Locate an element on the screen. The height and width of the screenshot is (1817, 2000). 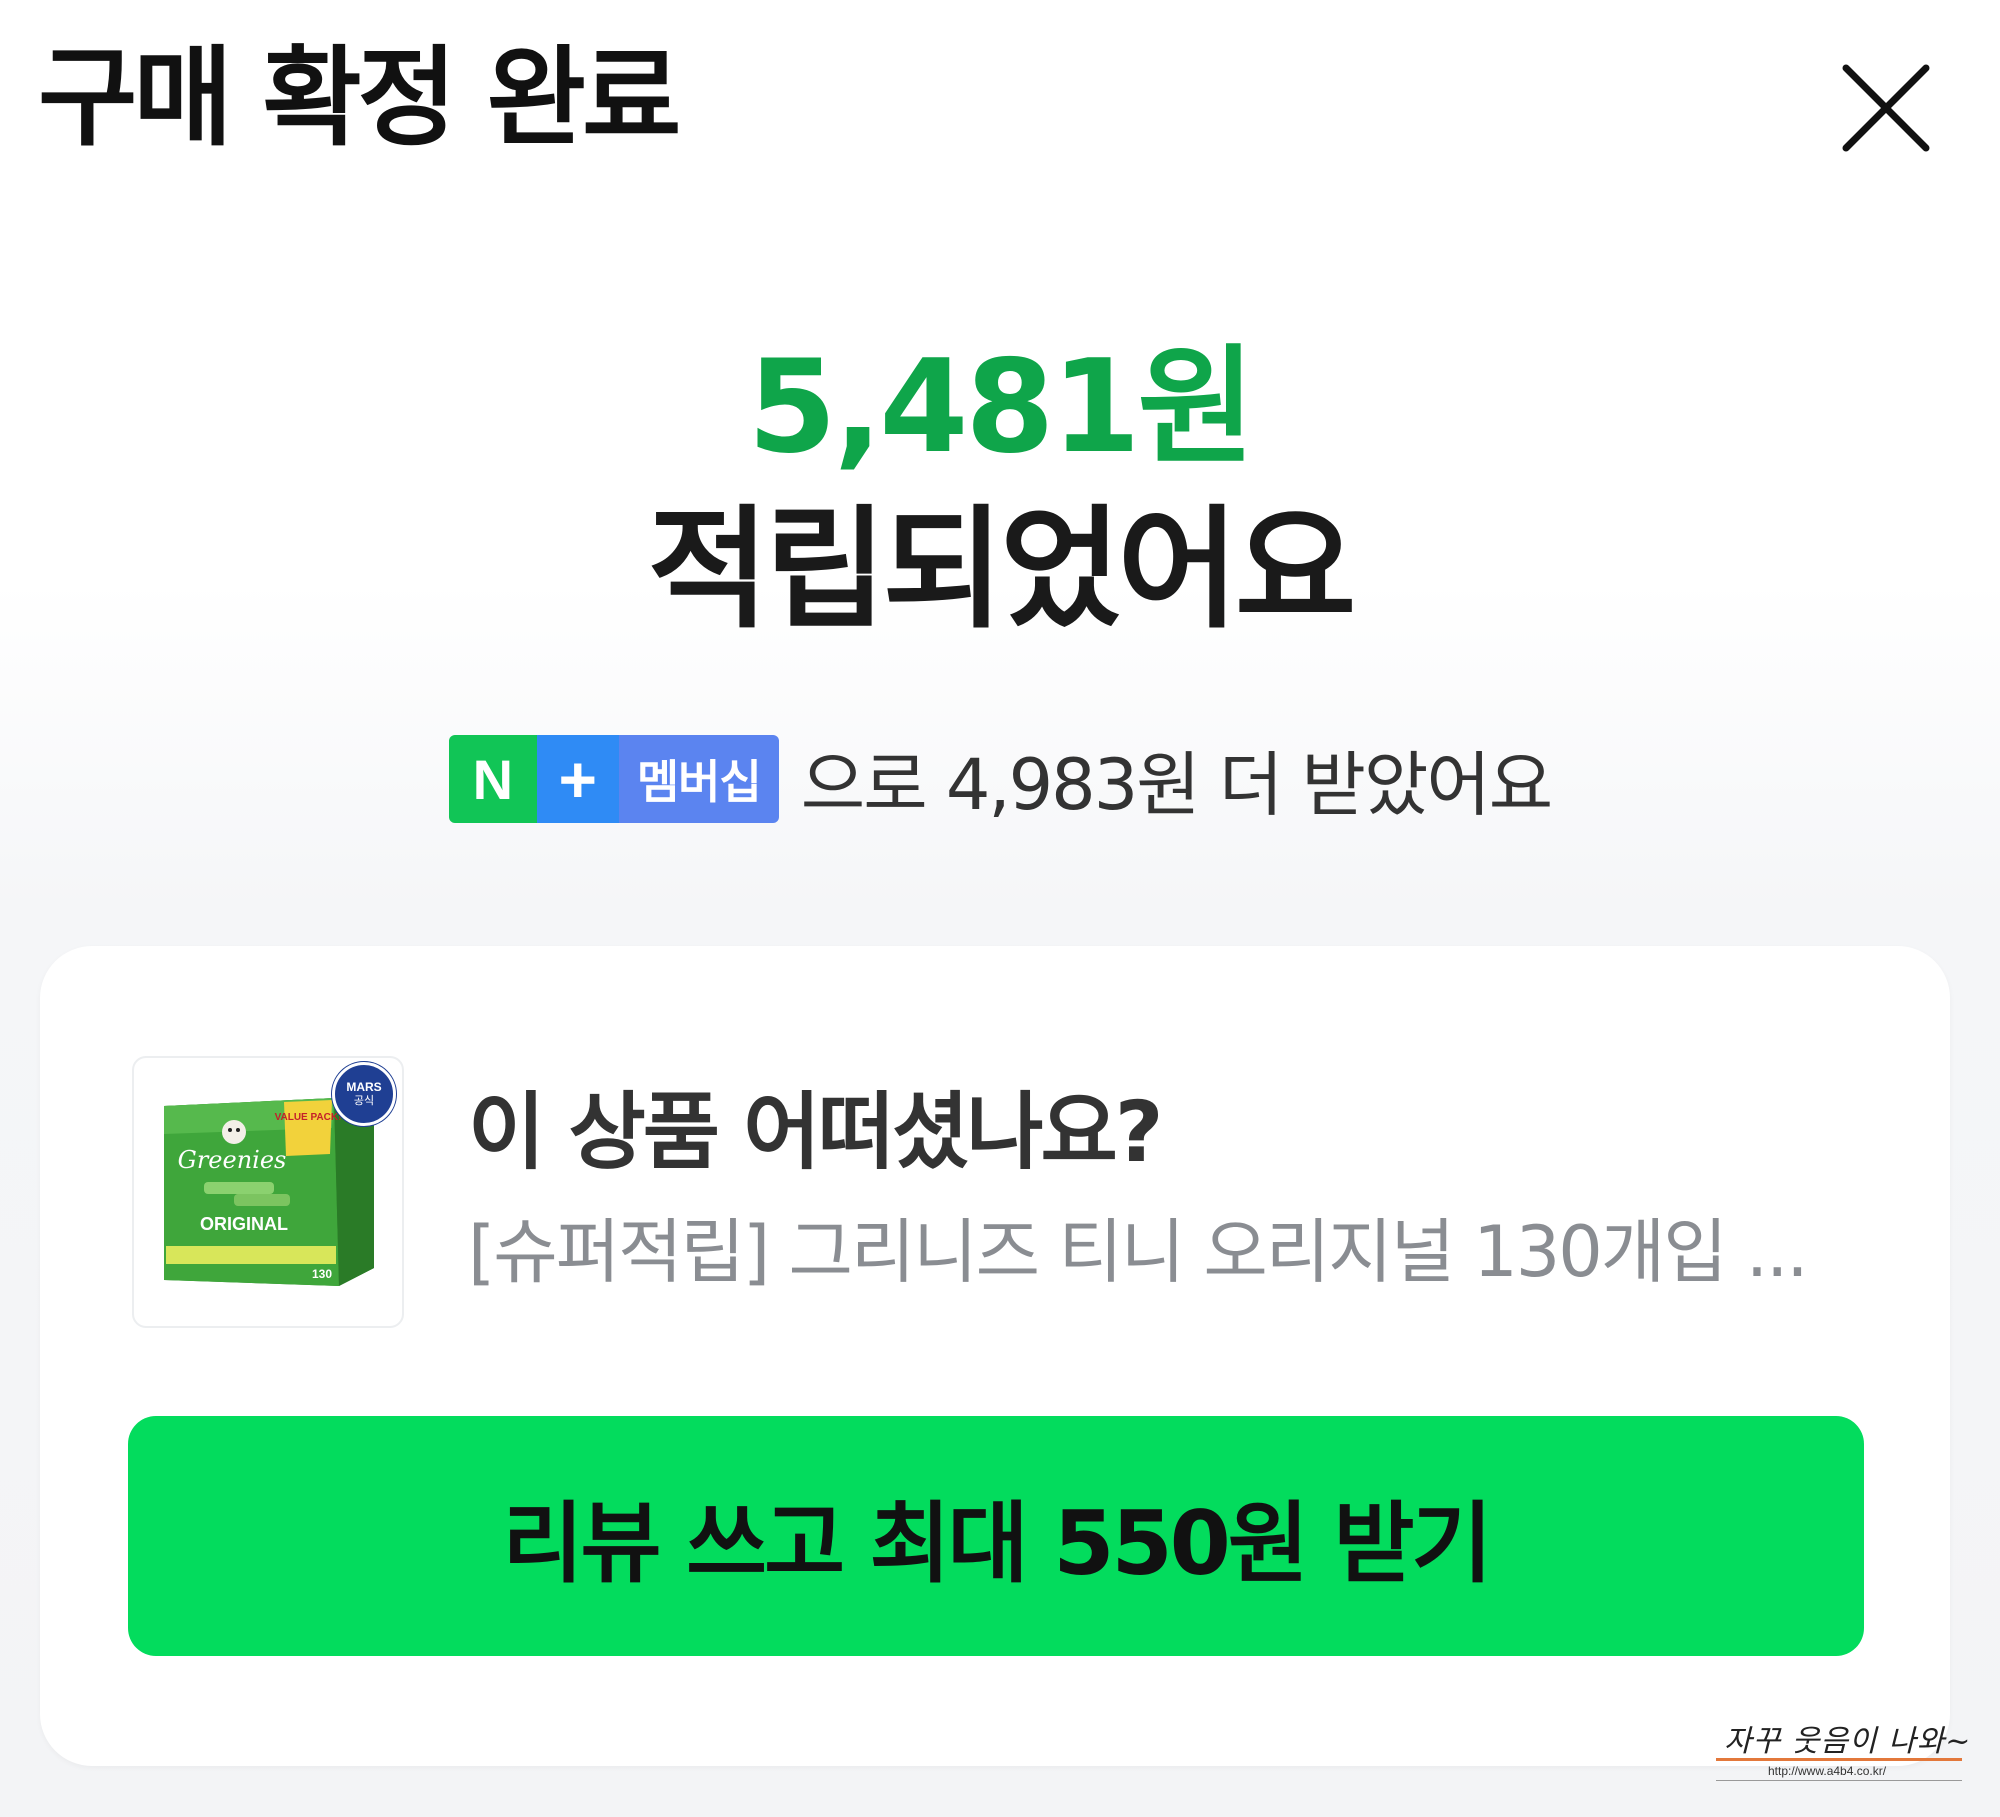
value-pack-tag: VALUE PACK! is located at coordinates (308, 1117).